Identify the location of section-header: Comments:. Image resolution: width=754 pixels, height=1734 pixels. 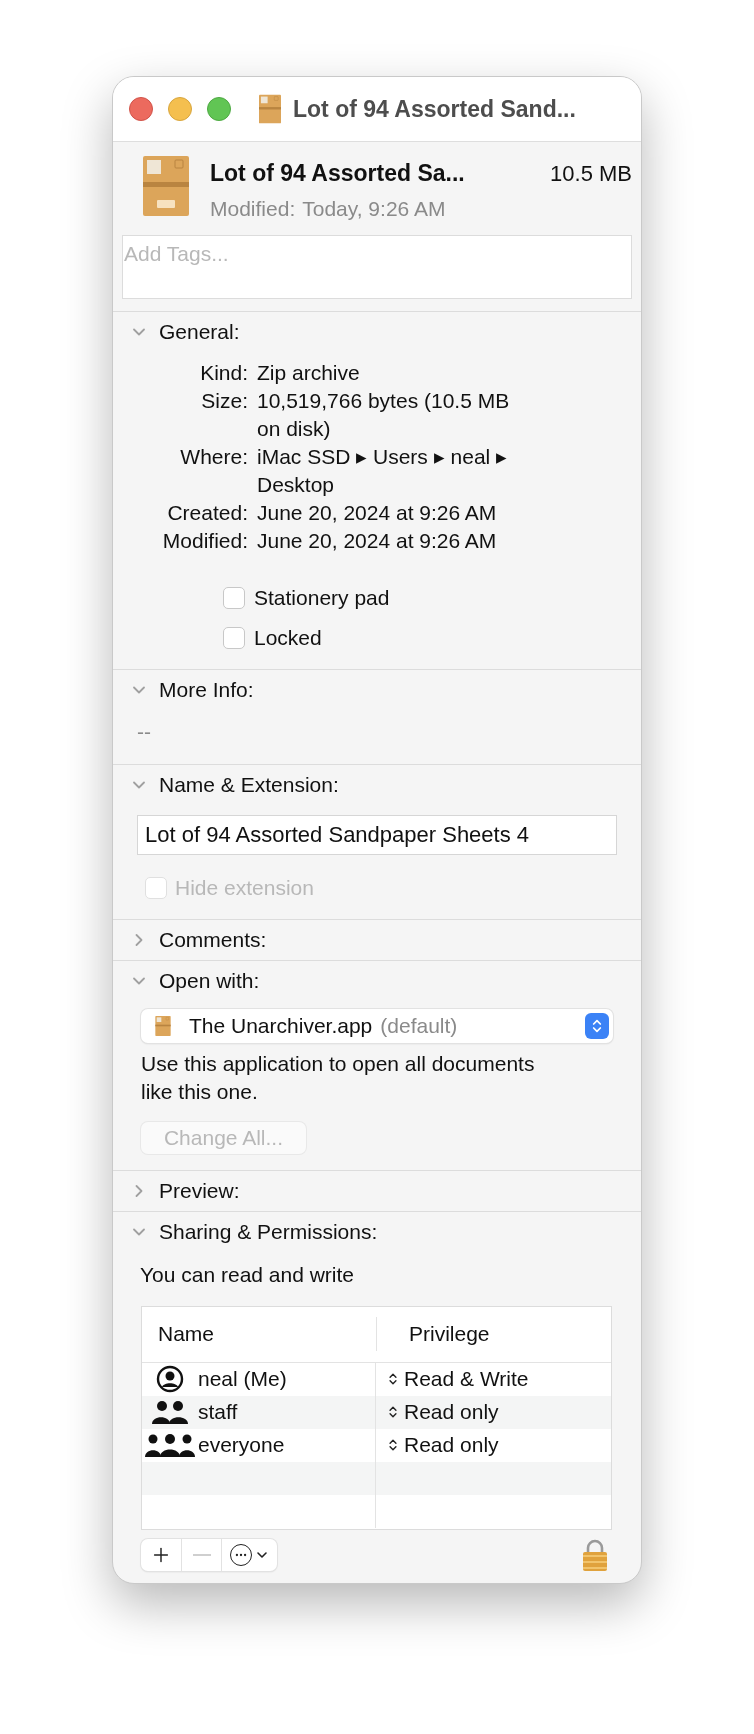
(377, 939).